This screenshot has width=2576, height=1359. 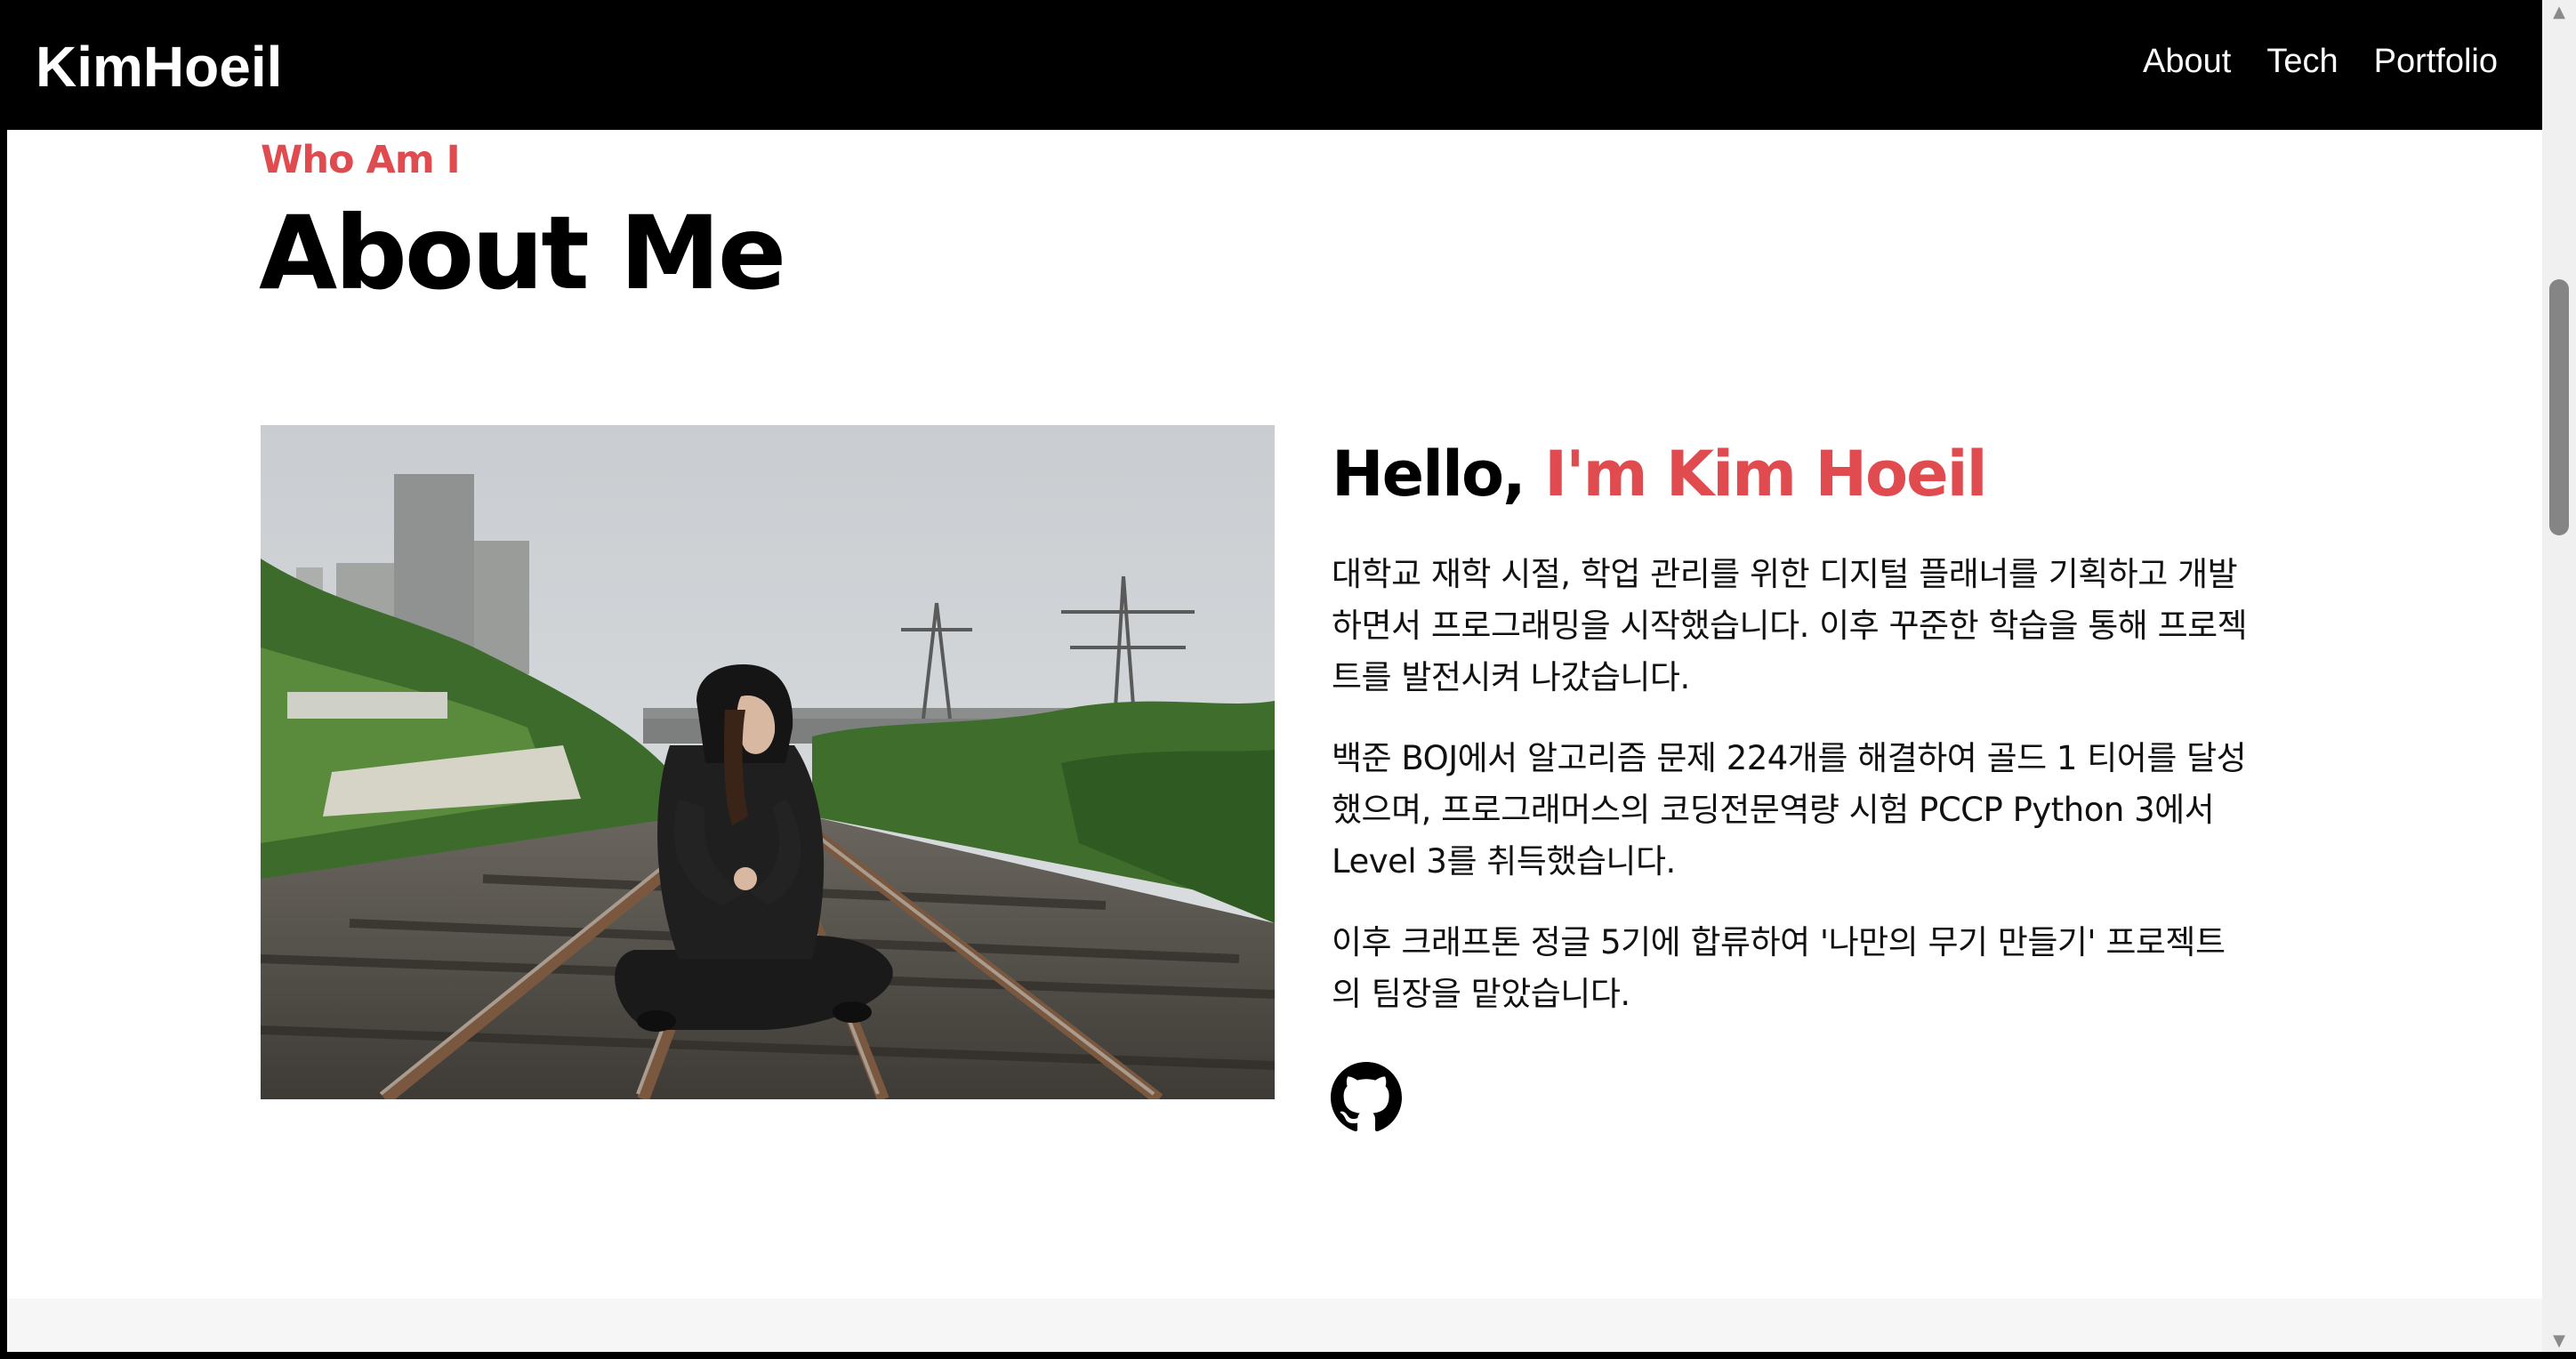 I want to click on nav-link-tech: Tech, so click(x=2302, y=62).